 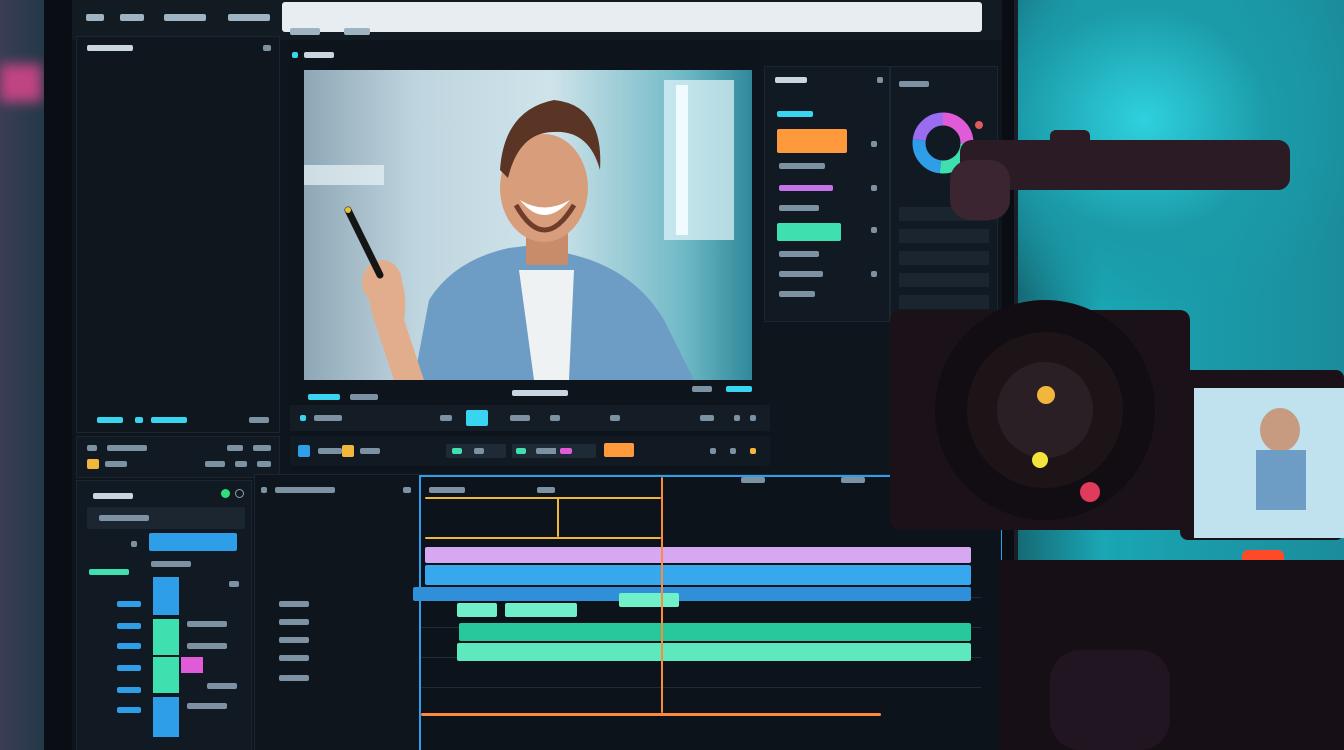 What do you see at coordinates (166, 596) in the screenshot?
I see `clip-swatch-blue` at bounding box center [166, 596].